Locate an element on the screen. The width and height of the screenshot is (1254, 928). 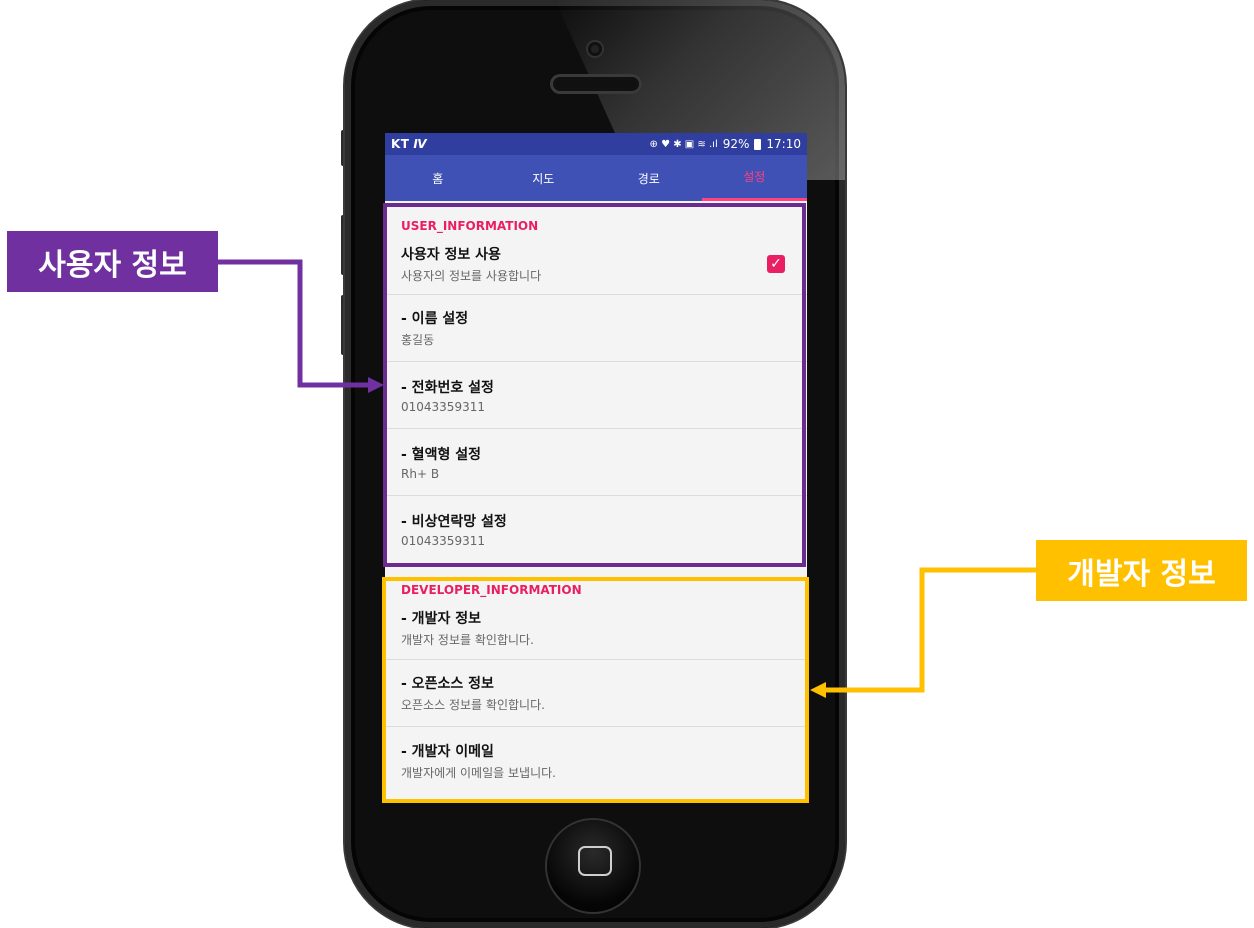
developer-connector-line is located at coordinates (931, 630).